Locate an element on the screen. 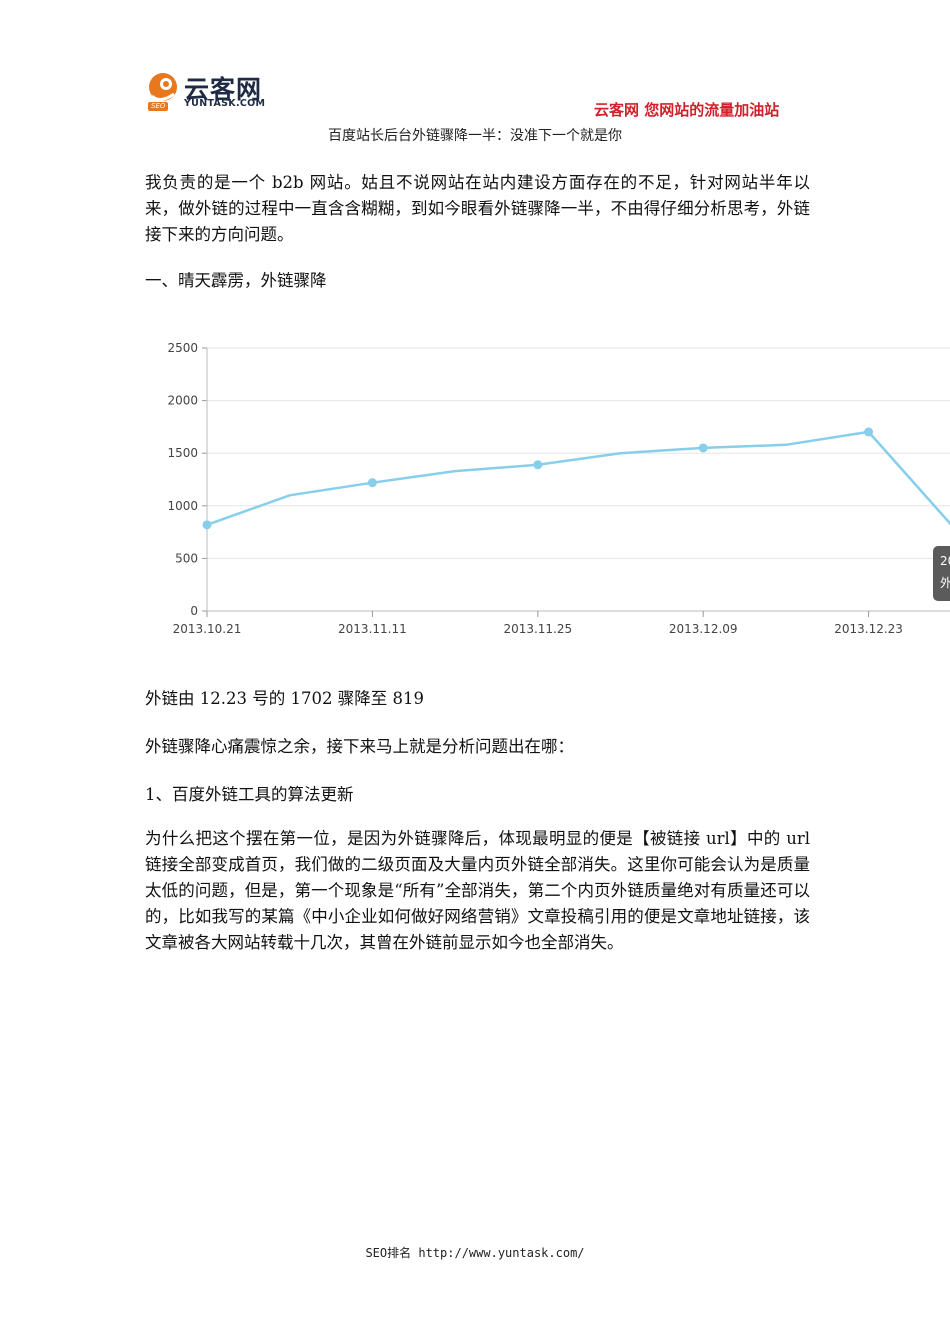 Image resolution: width=950 pixels, height=1344 pixels. x-tick-label: 2013.12.09 is located at coordinates (703, 629).